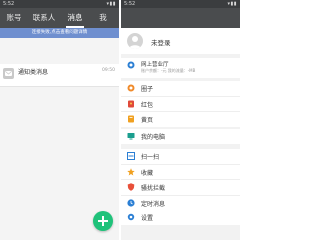 This screenshot has width=320, height=240. I want to click on menu-item-settings: 设置, so click(180, 217).